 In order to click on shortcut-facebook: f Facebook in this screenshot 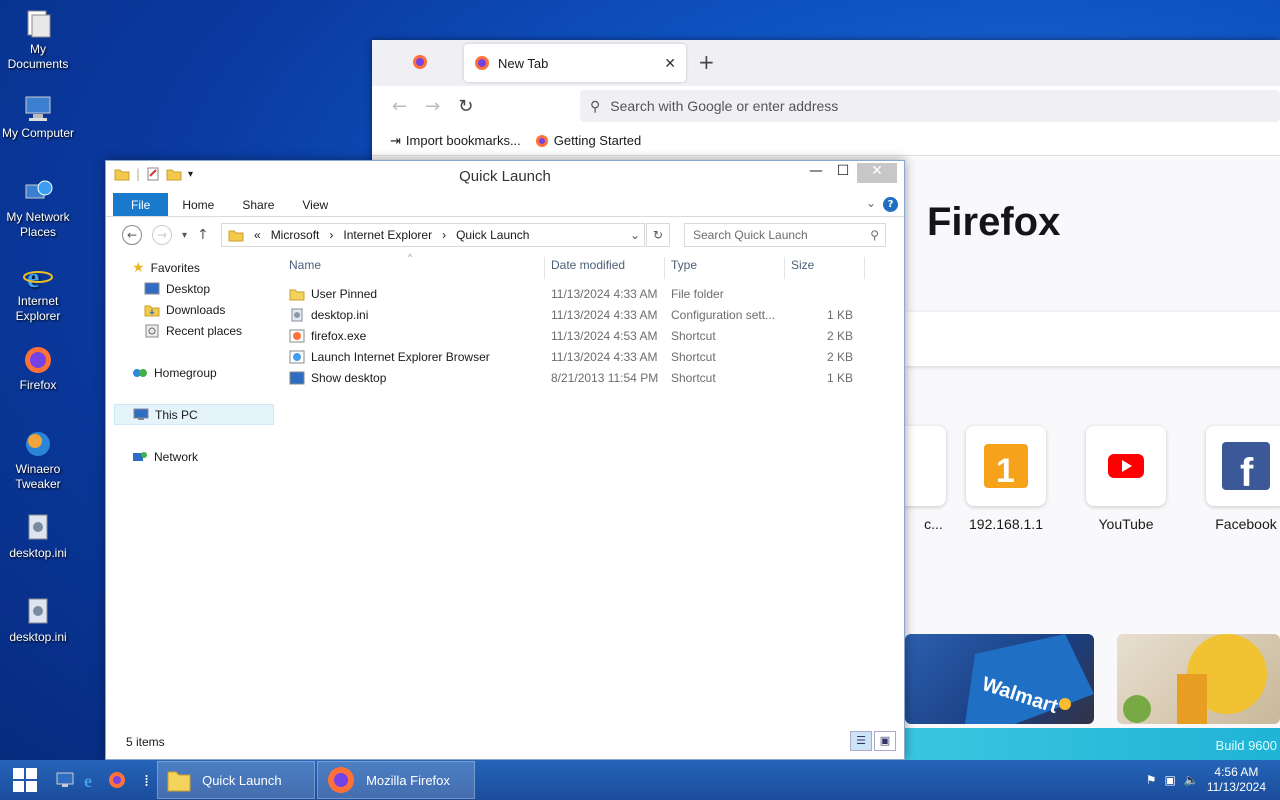, I will do `click(1243, 479)`.